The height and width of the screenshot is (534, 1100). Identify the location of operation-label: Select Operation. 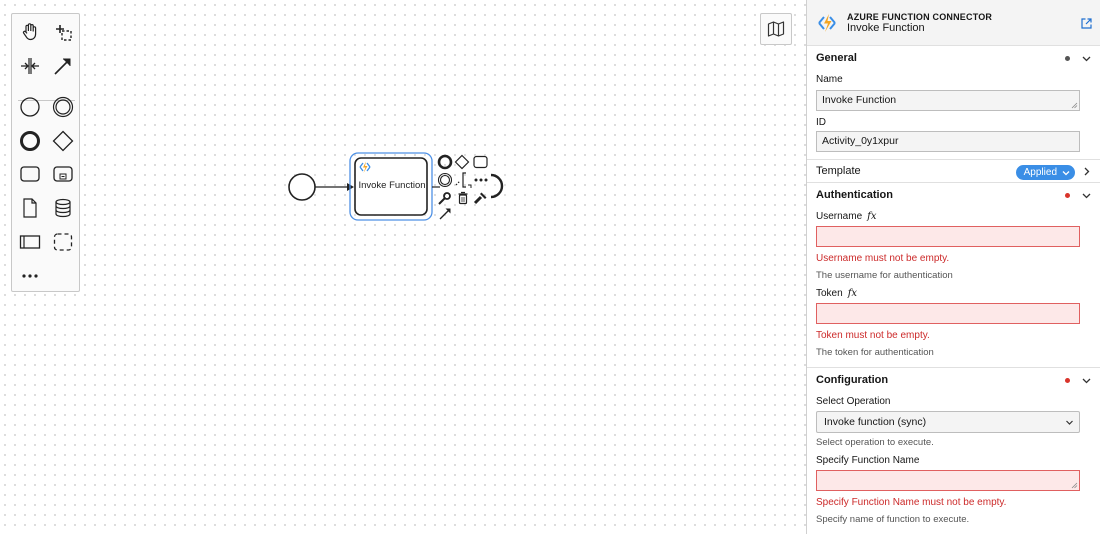
(853, 401).